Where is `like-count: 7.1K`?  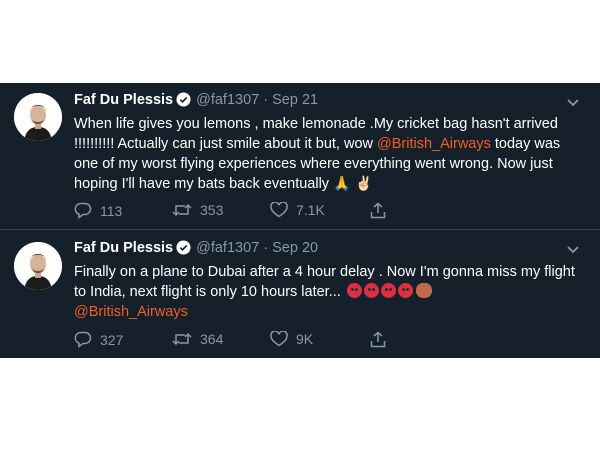 like-count: 7.1K is located at coordinates (310, 210).